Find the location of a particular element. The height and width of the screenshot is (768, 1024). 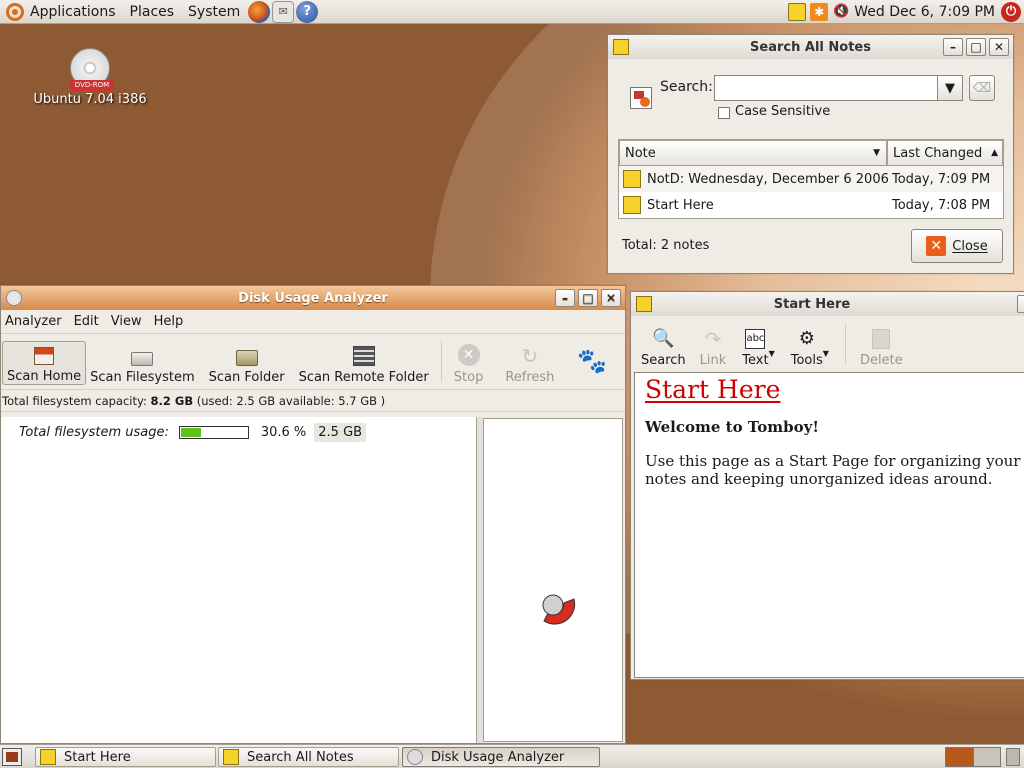

usage-percent: 30.6 % is located at coordinates (283, 432).